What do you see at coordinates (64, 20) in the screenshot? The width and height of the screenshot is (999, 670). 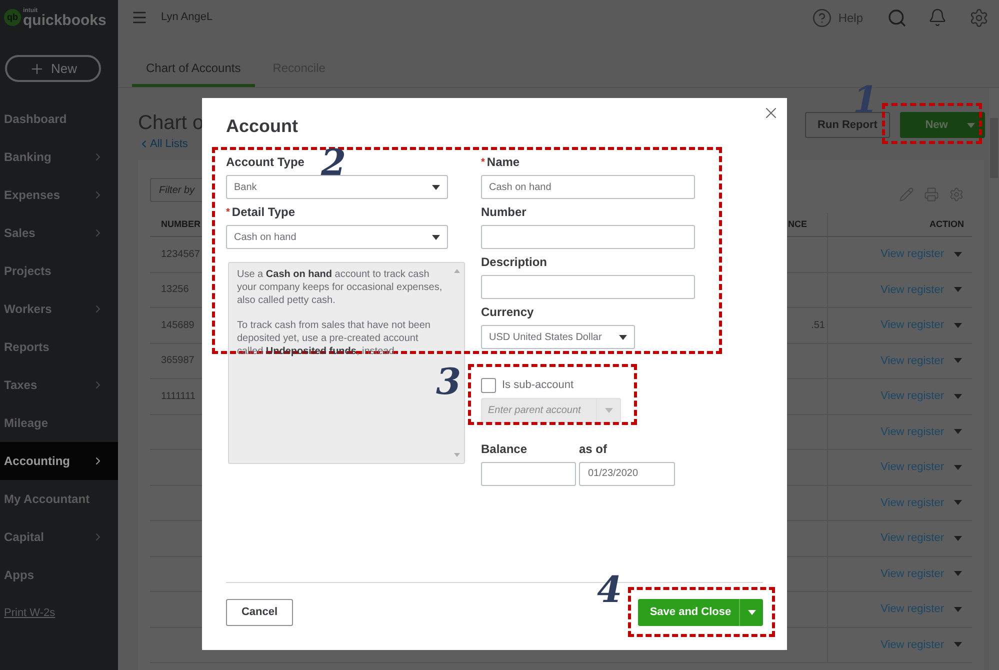 I see `logo-text: quickbooks` at bounding box center [64, 20].